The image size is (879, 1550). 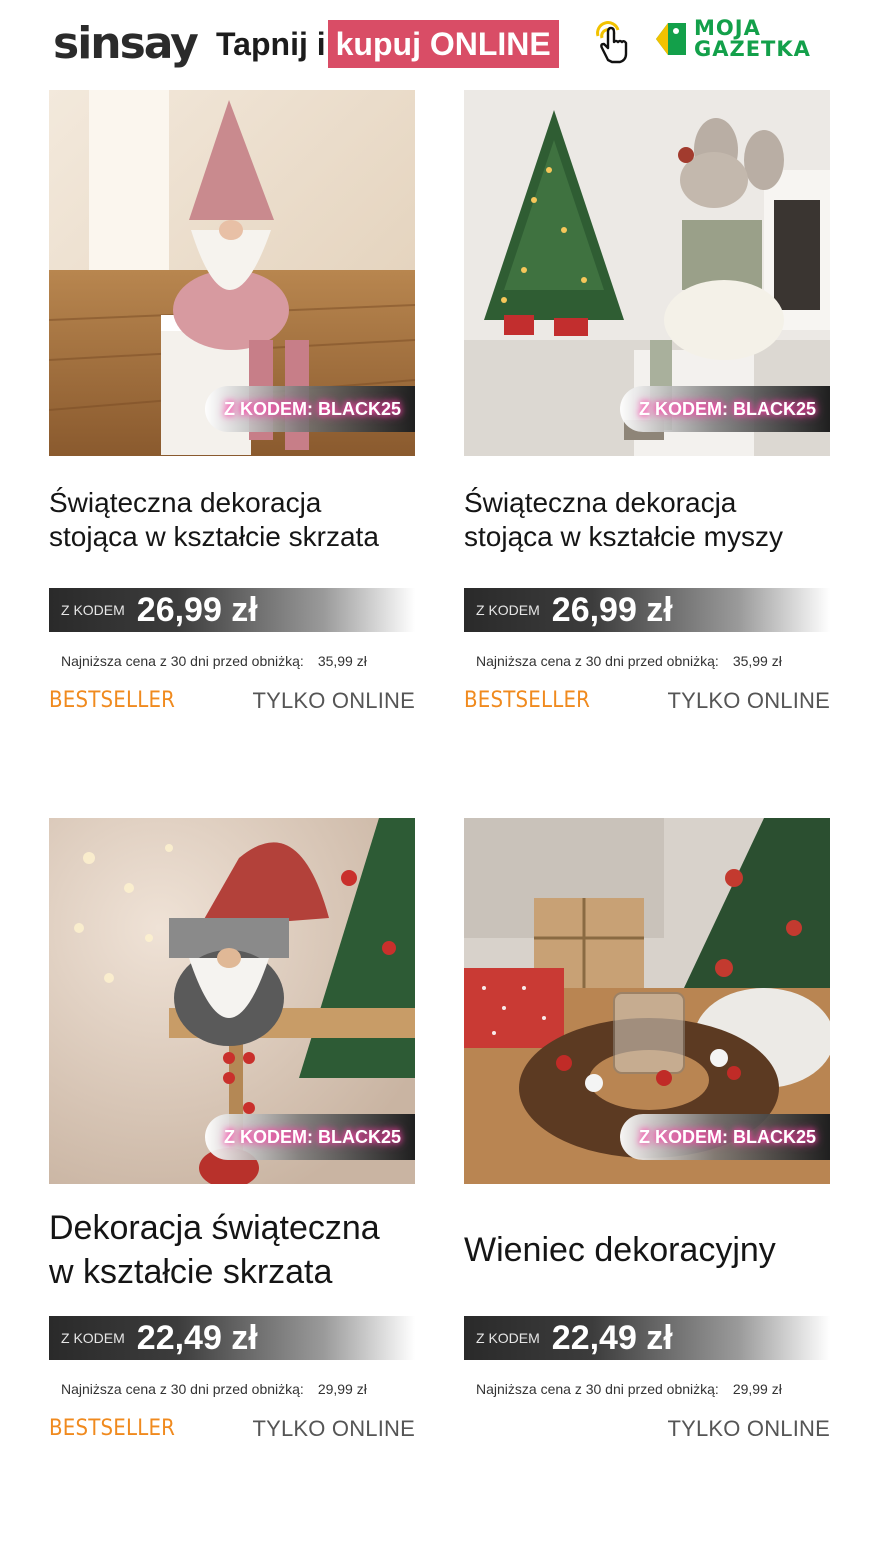 I want to click on moja-gazetka-logo: MOJA GAZETKA, so click(x=731, y=39).